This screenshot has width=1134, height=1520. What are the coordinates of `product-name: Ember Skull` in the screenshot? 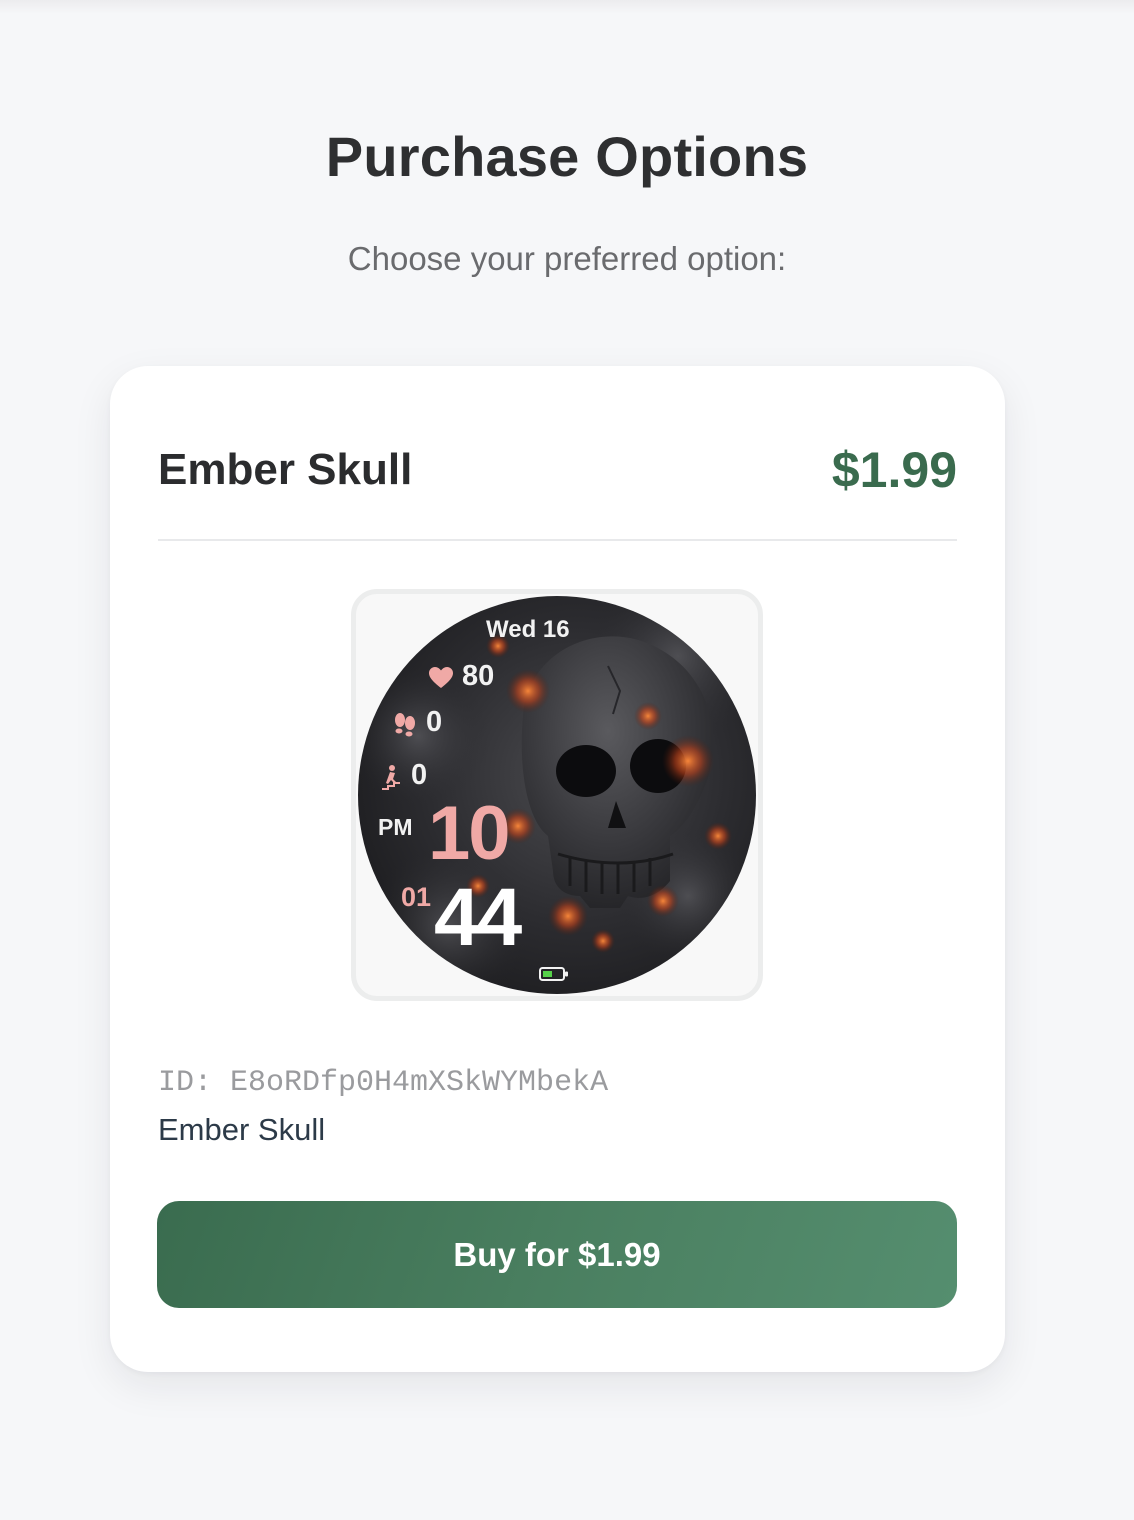 It's located at (285, 469).